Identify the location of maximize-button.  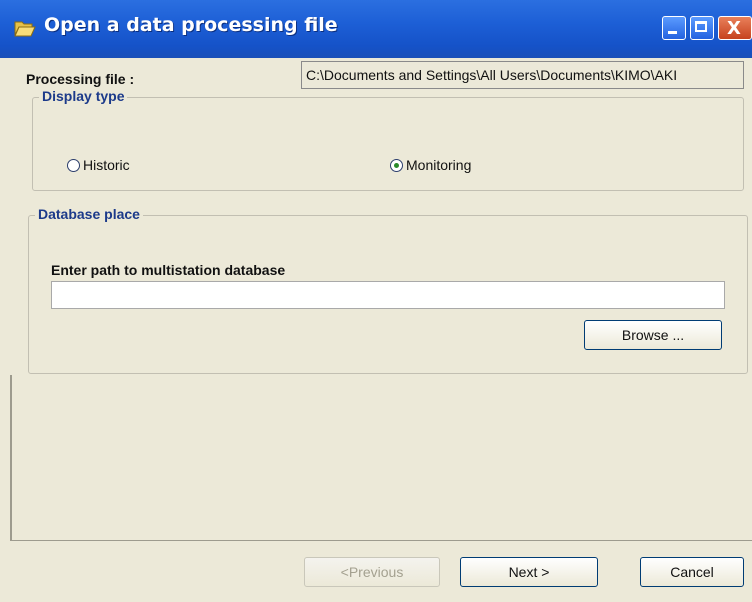
(702, 28).